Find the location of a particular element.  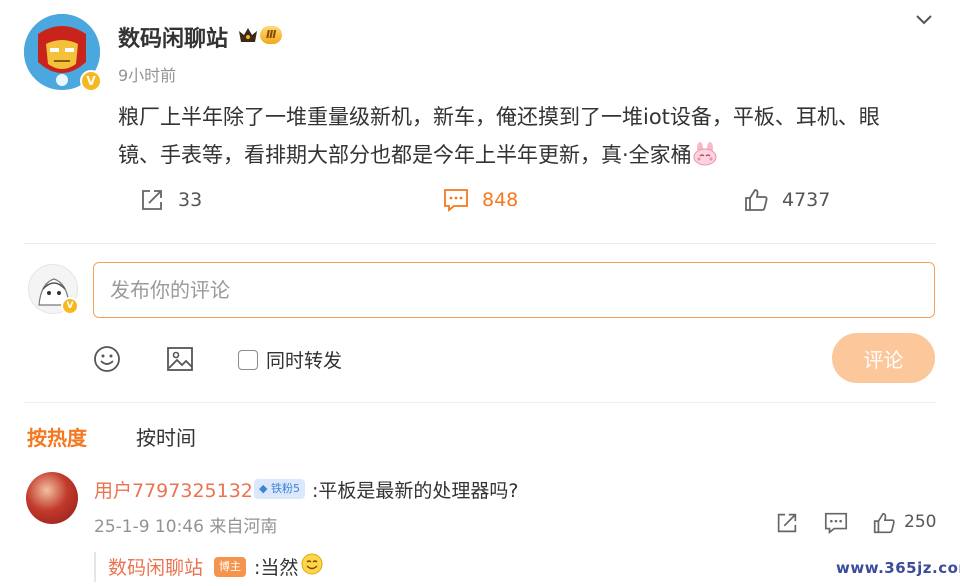

commenter-avatar is located at coordinates (52, 498).